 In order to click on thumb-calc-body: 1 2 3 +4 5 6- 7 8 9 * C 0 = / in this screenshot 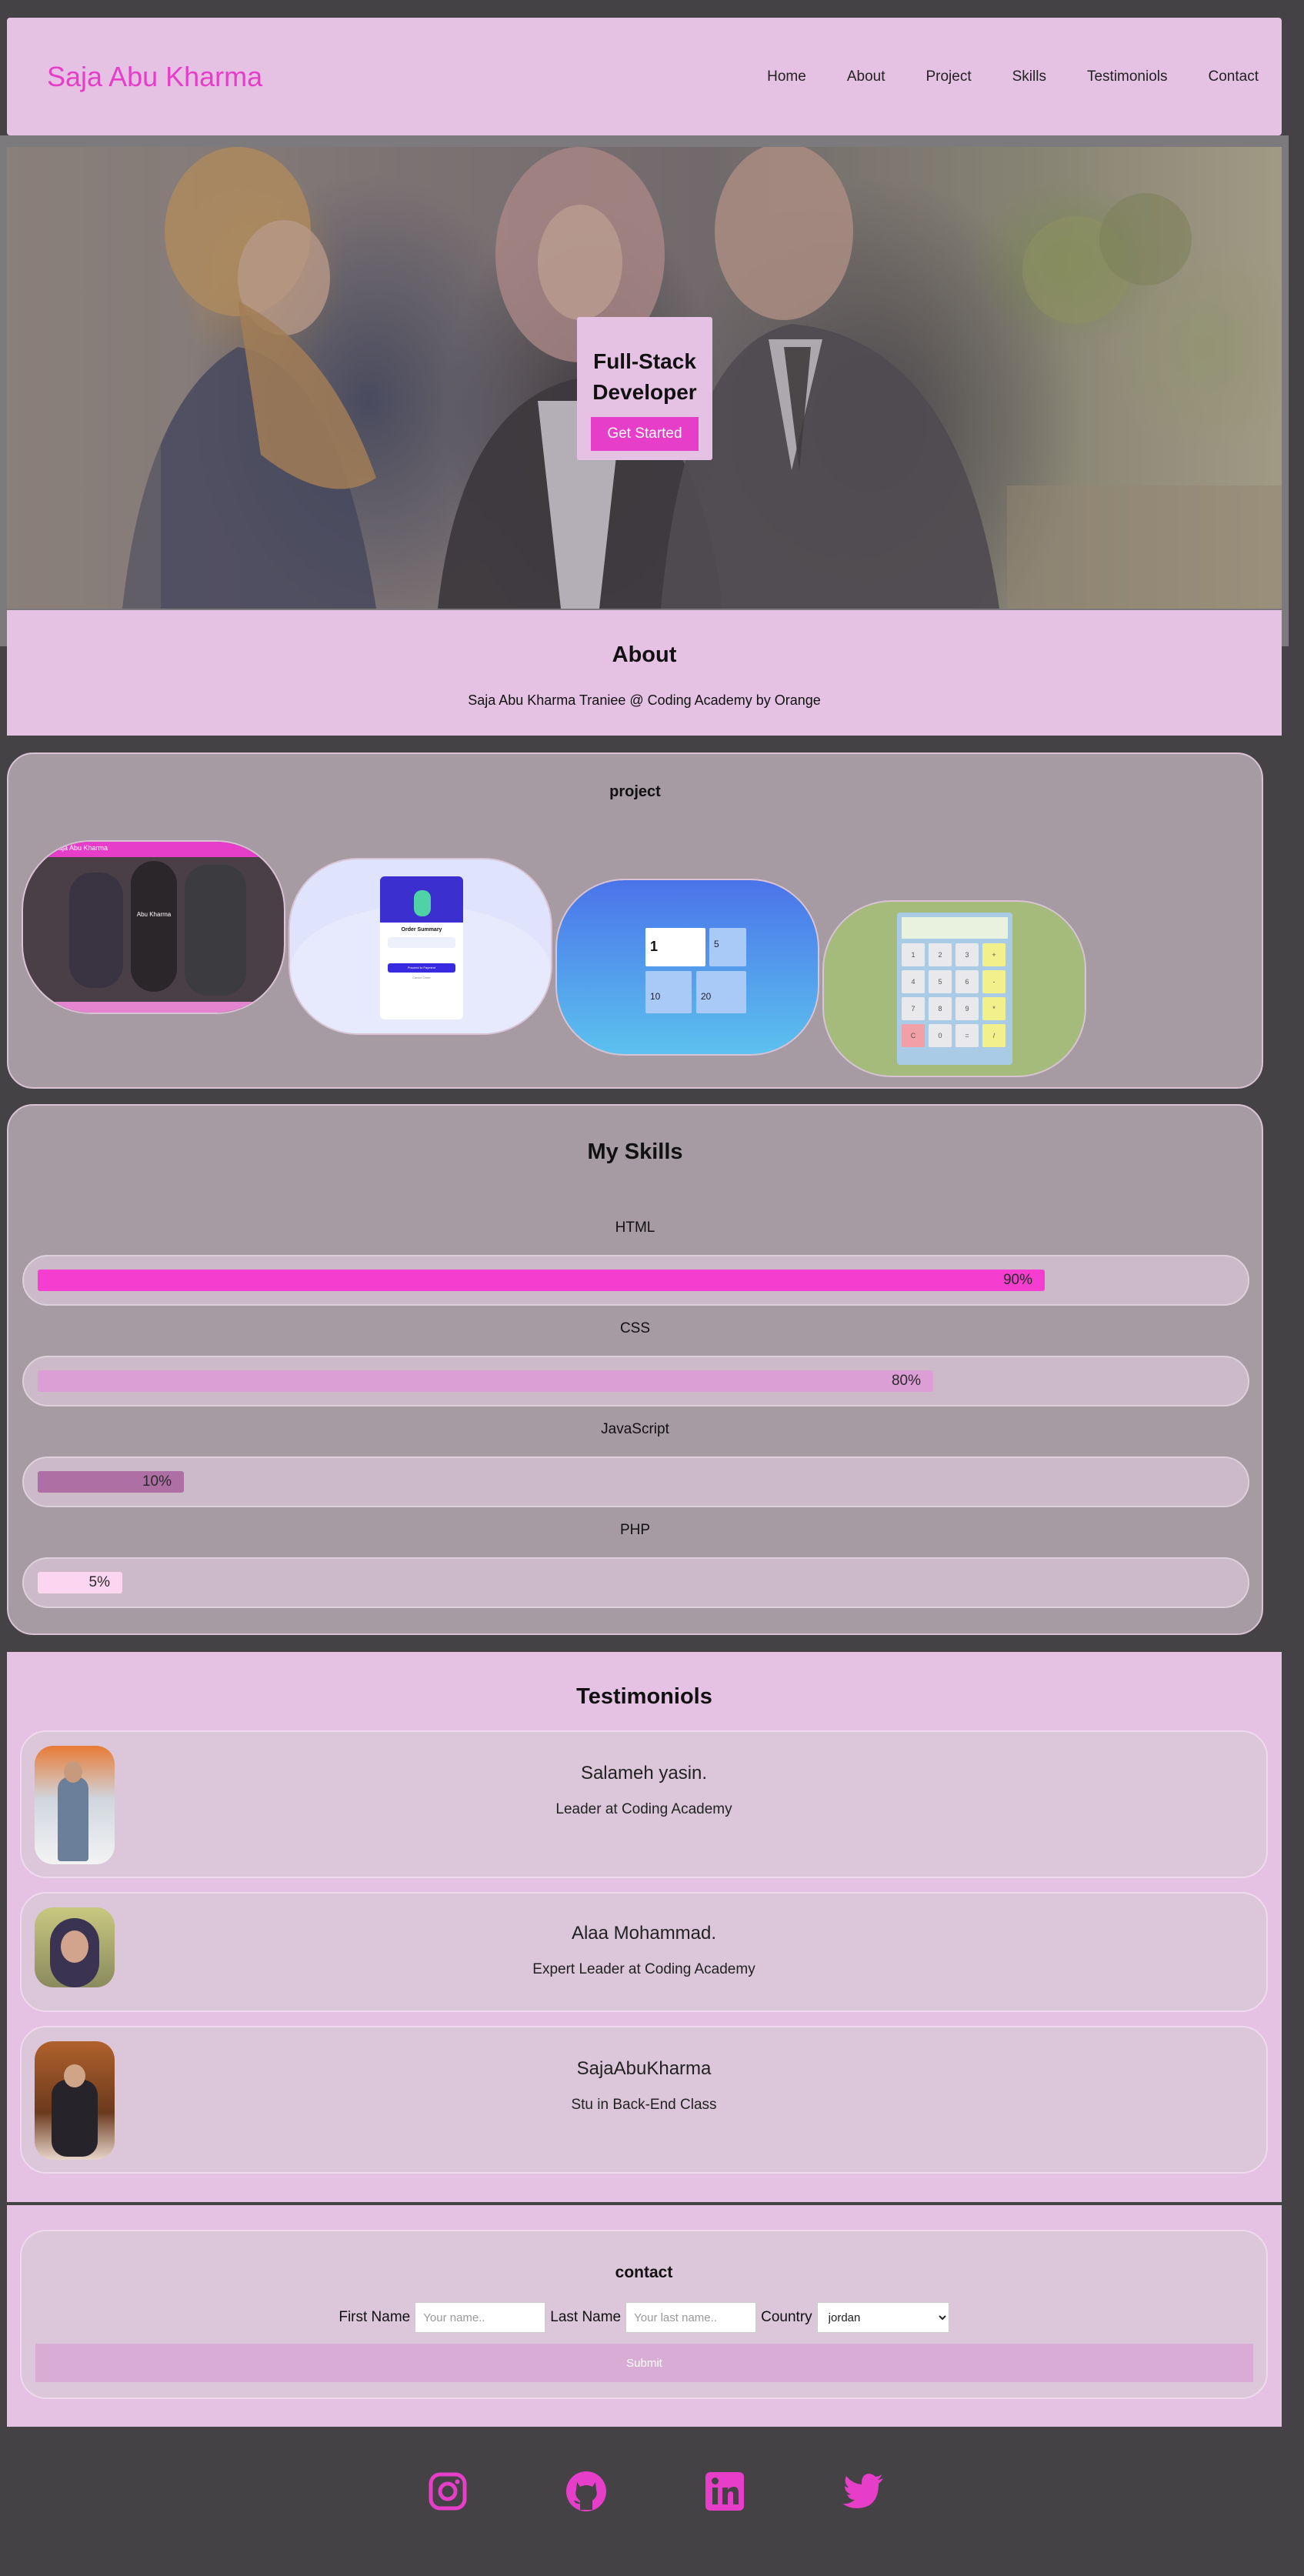, I will do `click(955, 989)`.